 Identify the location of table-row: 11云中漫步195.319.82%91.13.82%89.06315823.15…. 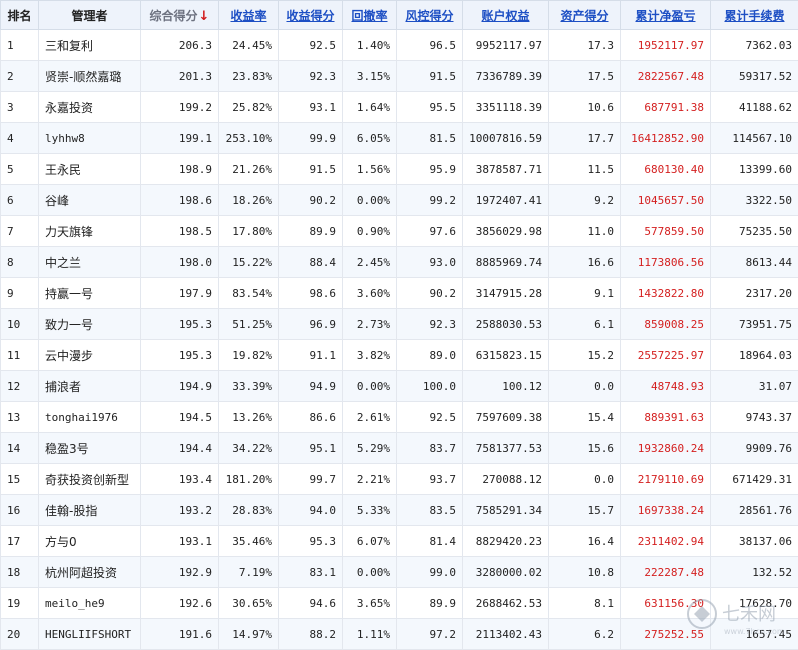
(399, 355).